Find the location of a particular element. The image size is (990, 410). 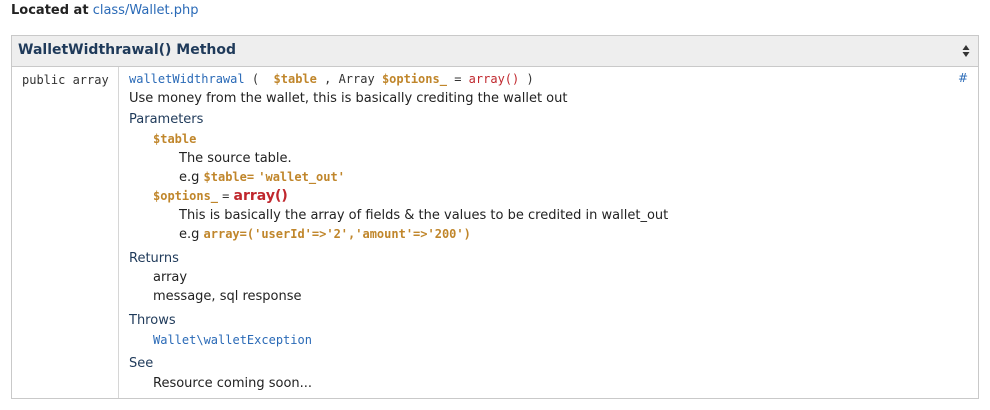

return-type-value: array is located at coordinates (170, 277).